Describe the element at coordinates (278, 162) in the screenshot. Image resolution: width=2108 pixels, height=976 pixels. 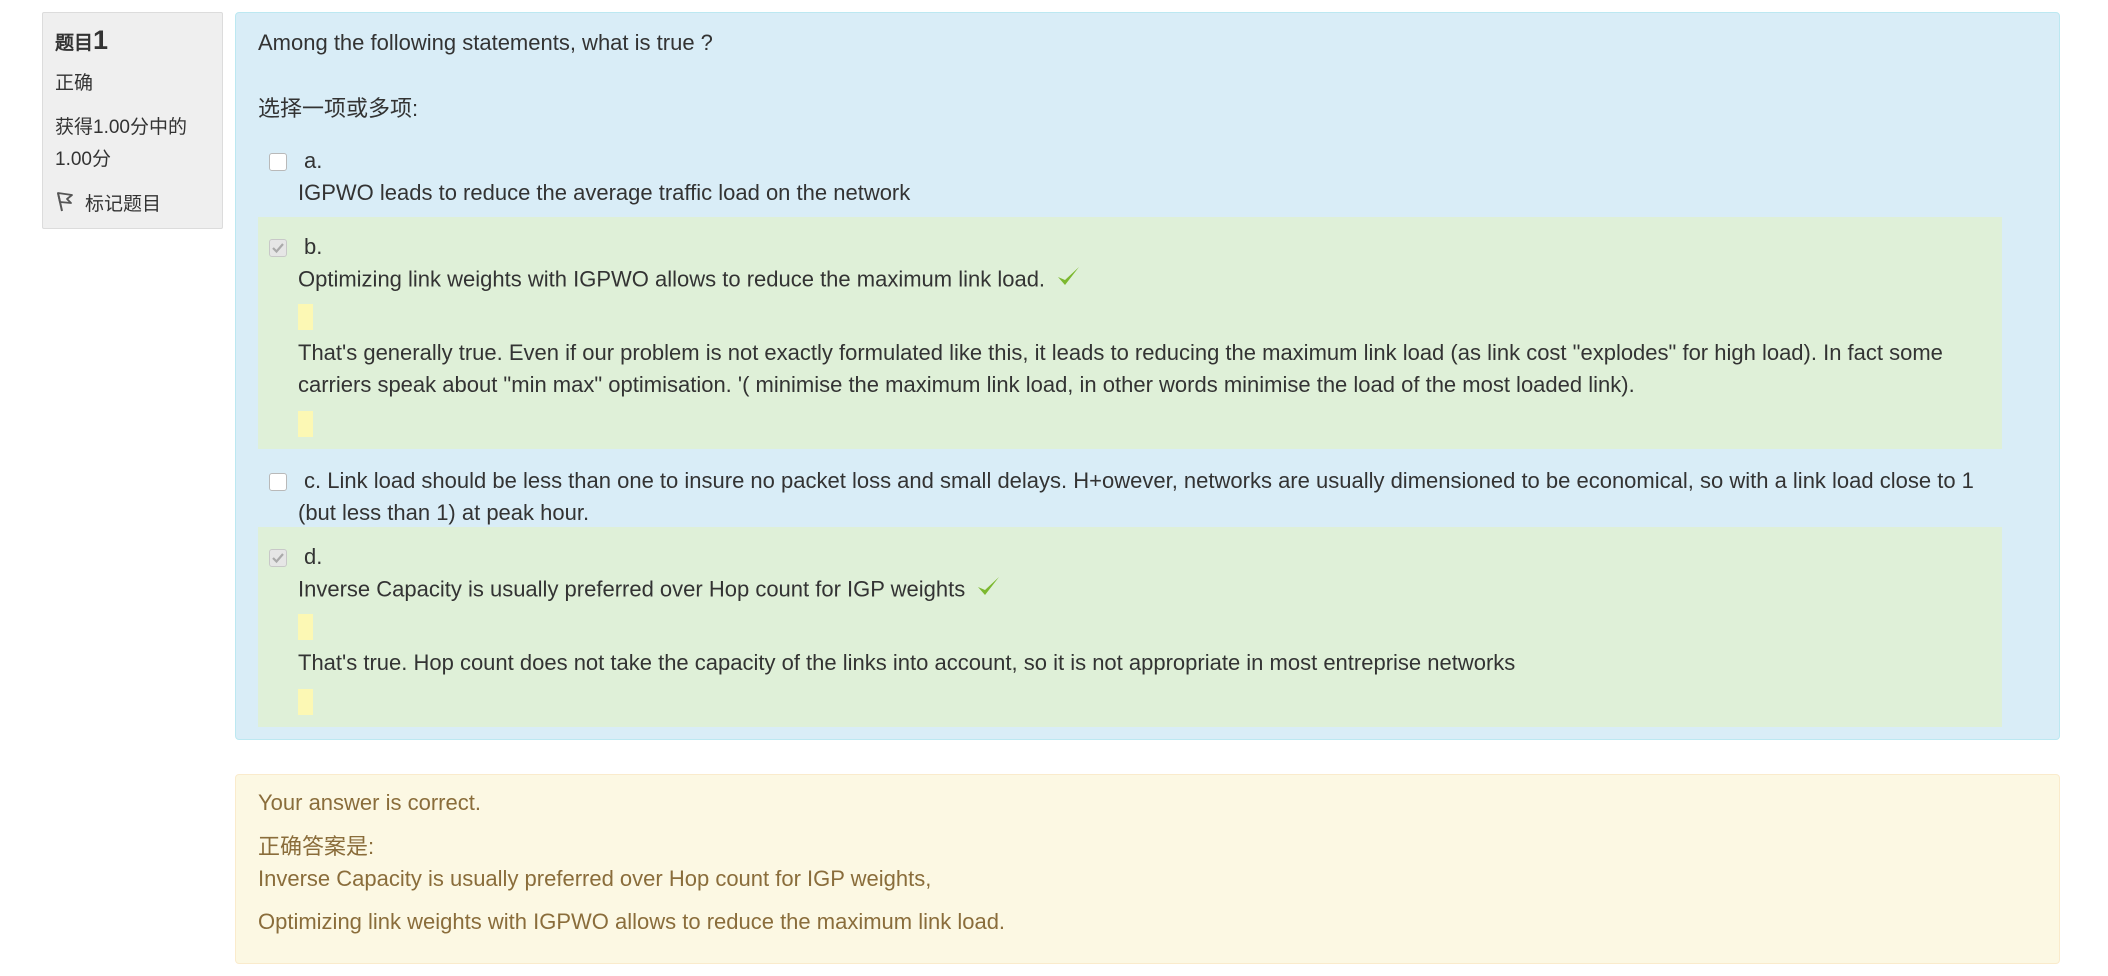
I see `answer-checkbox-a` at that location.